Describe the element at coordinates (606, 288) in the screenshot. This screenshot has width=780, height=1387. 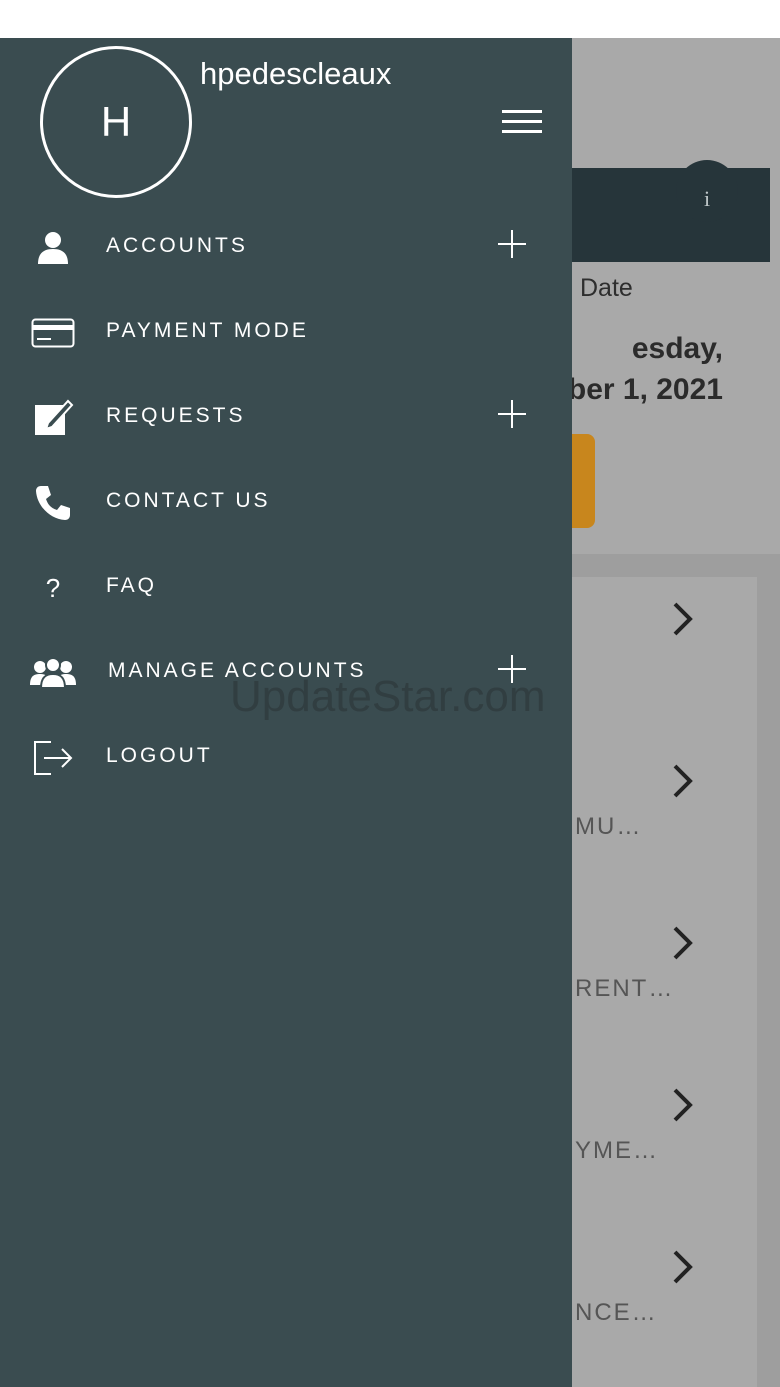
I see `date-label: Date` at that location.